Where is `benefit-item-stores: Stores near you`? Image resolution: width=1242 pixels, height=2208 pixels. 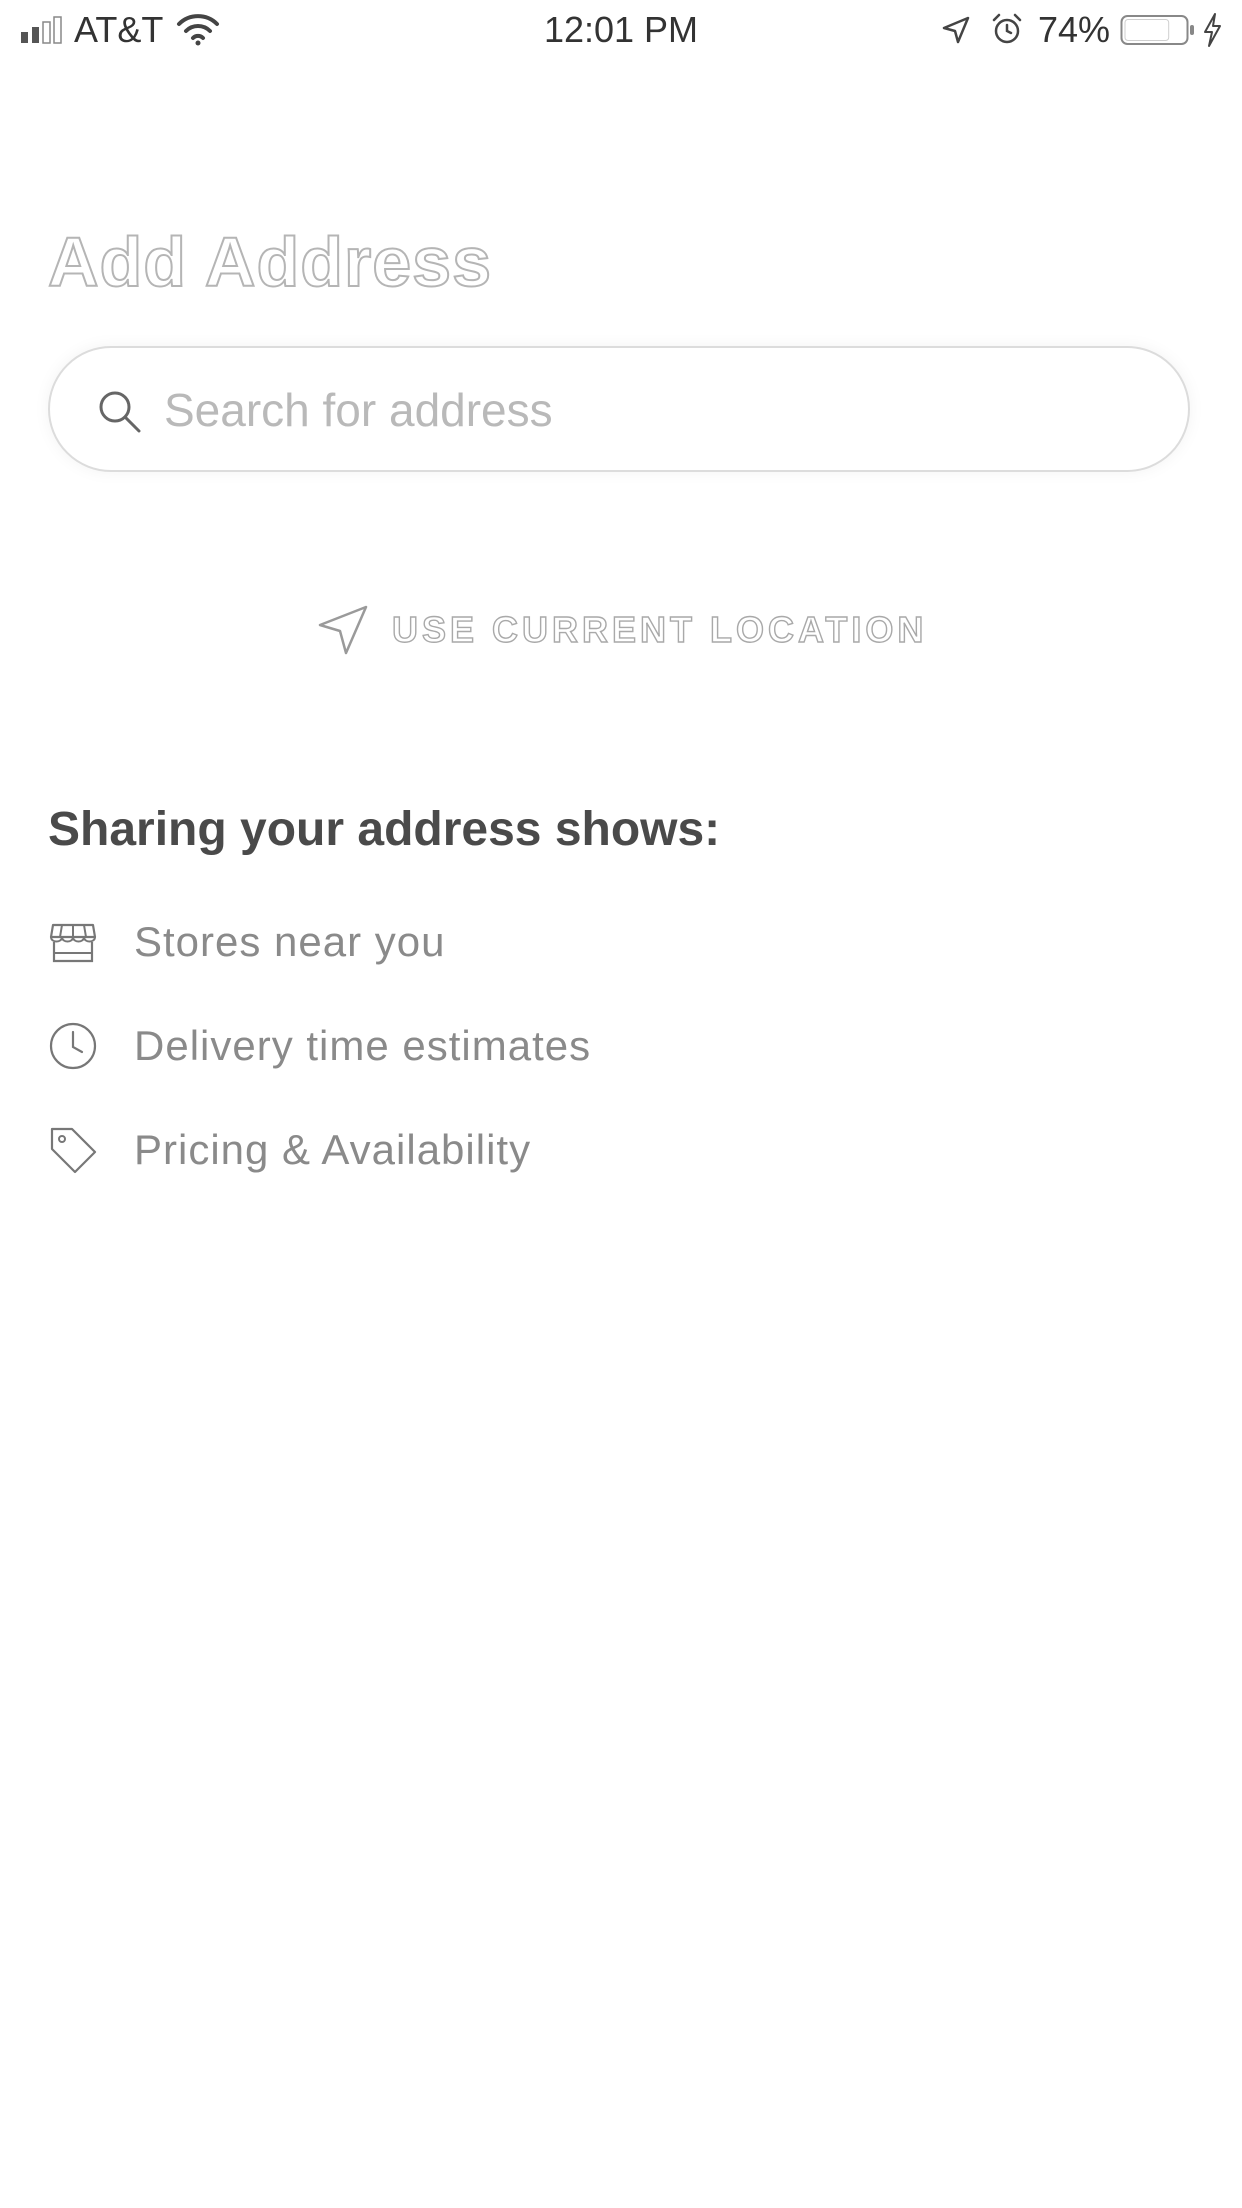
benefit-item-stores: Stores near you is located at coordinates (247, 942).